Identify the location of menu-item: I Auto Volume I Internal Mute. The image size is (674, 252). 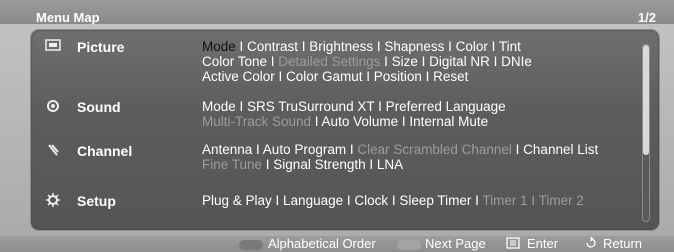
(399, 121).